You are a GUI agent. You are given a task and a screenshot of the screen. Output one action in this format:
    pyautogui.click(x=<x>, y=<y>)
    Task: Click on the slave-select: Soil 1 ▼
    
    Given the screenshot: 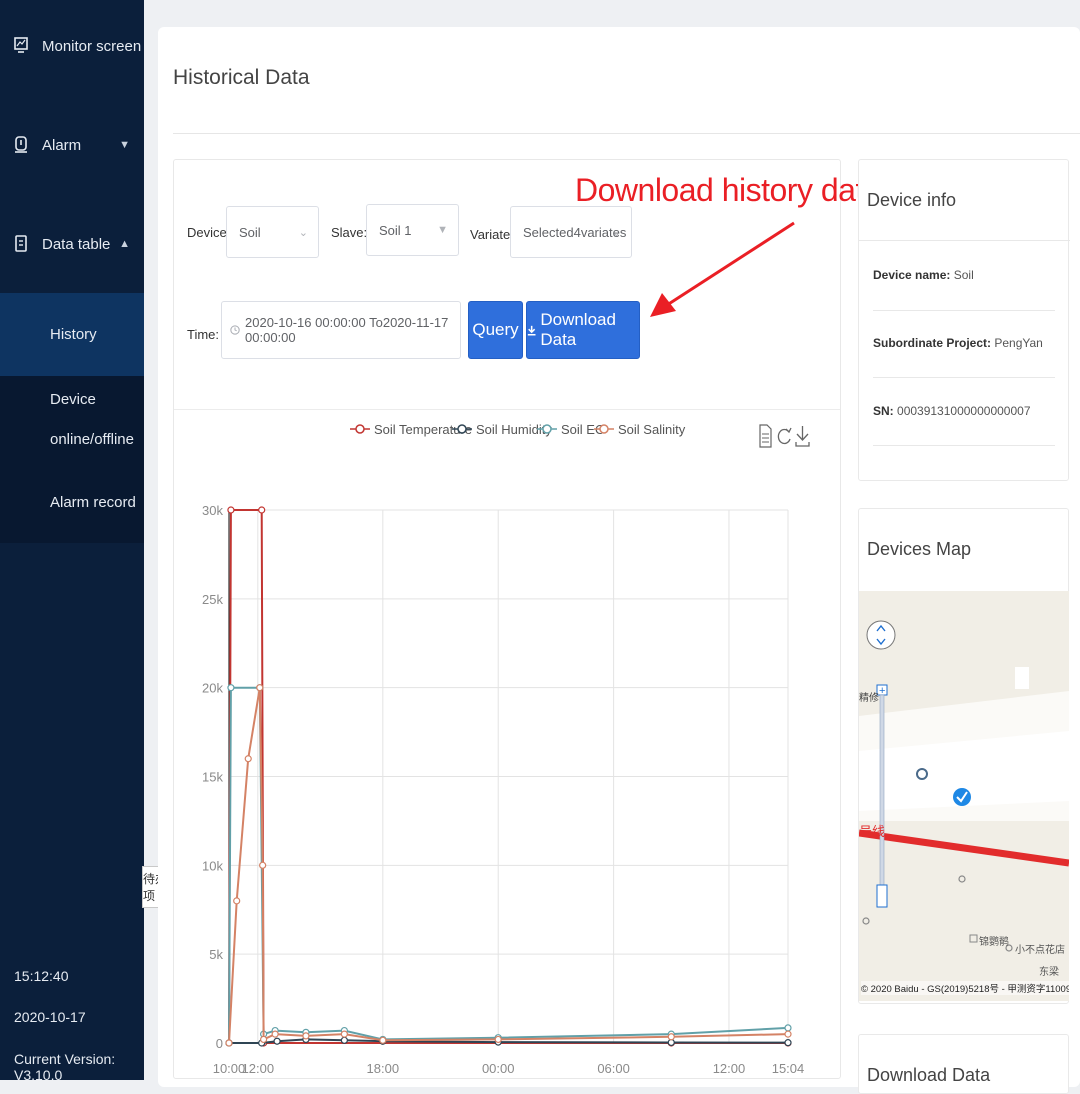 What is the action you would take?
    pyautogui.click(x=412, y=230)
    